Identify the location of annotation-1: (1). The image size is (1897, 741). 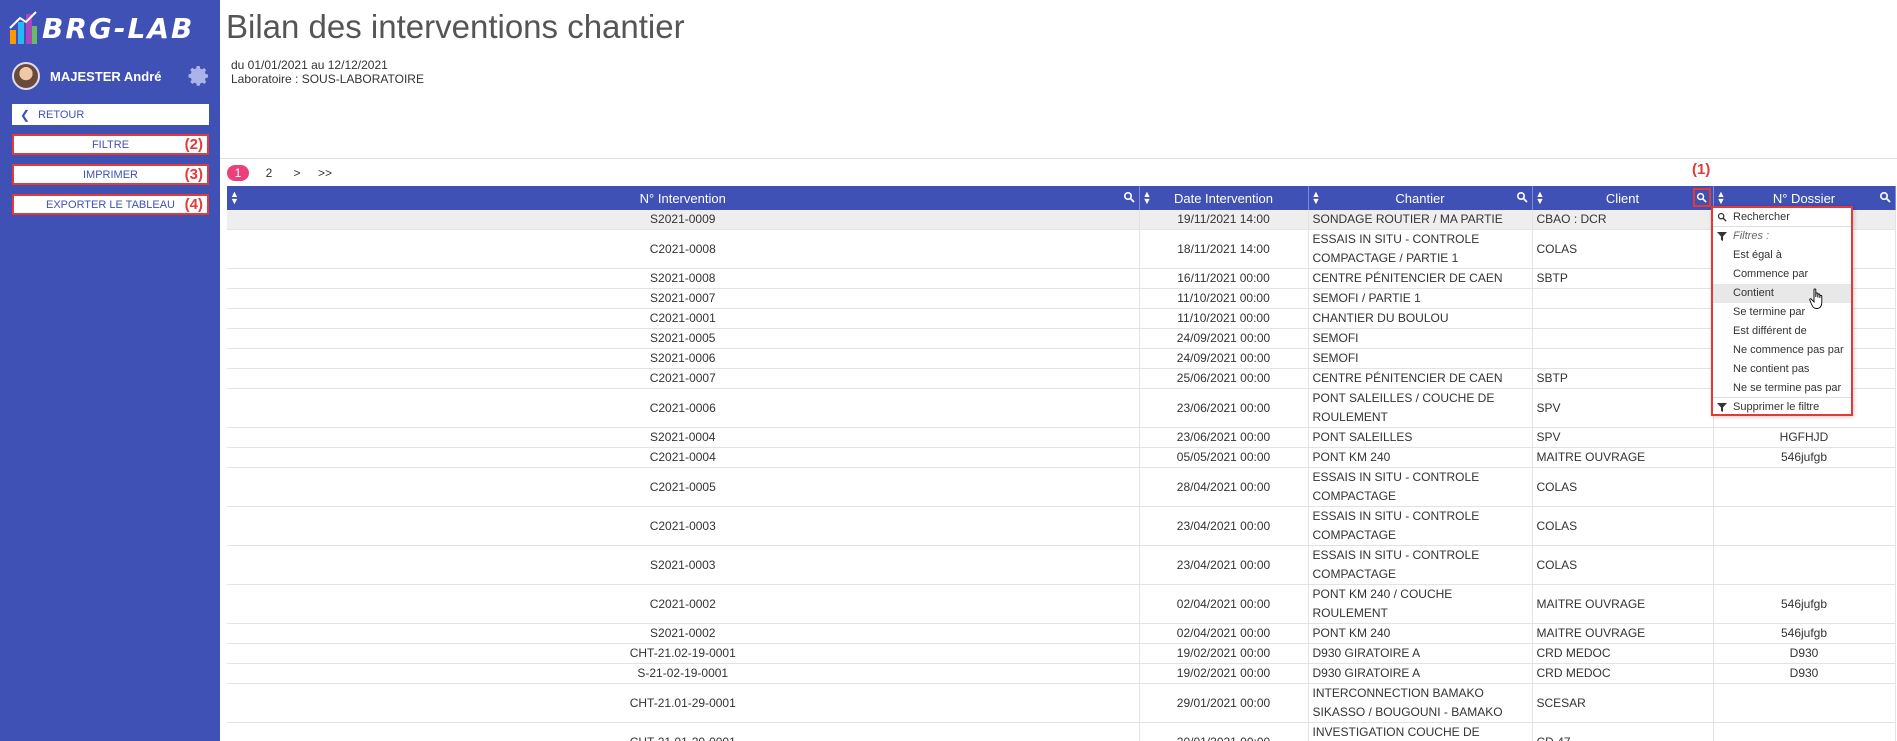
(1701, 169).